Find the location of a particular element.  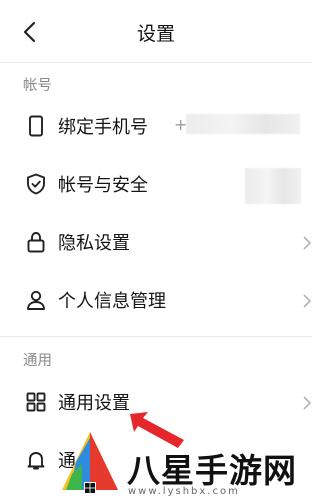

grid-icon is located at coordinates (36, 402).